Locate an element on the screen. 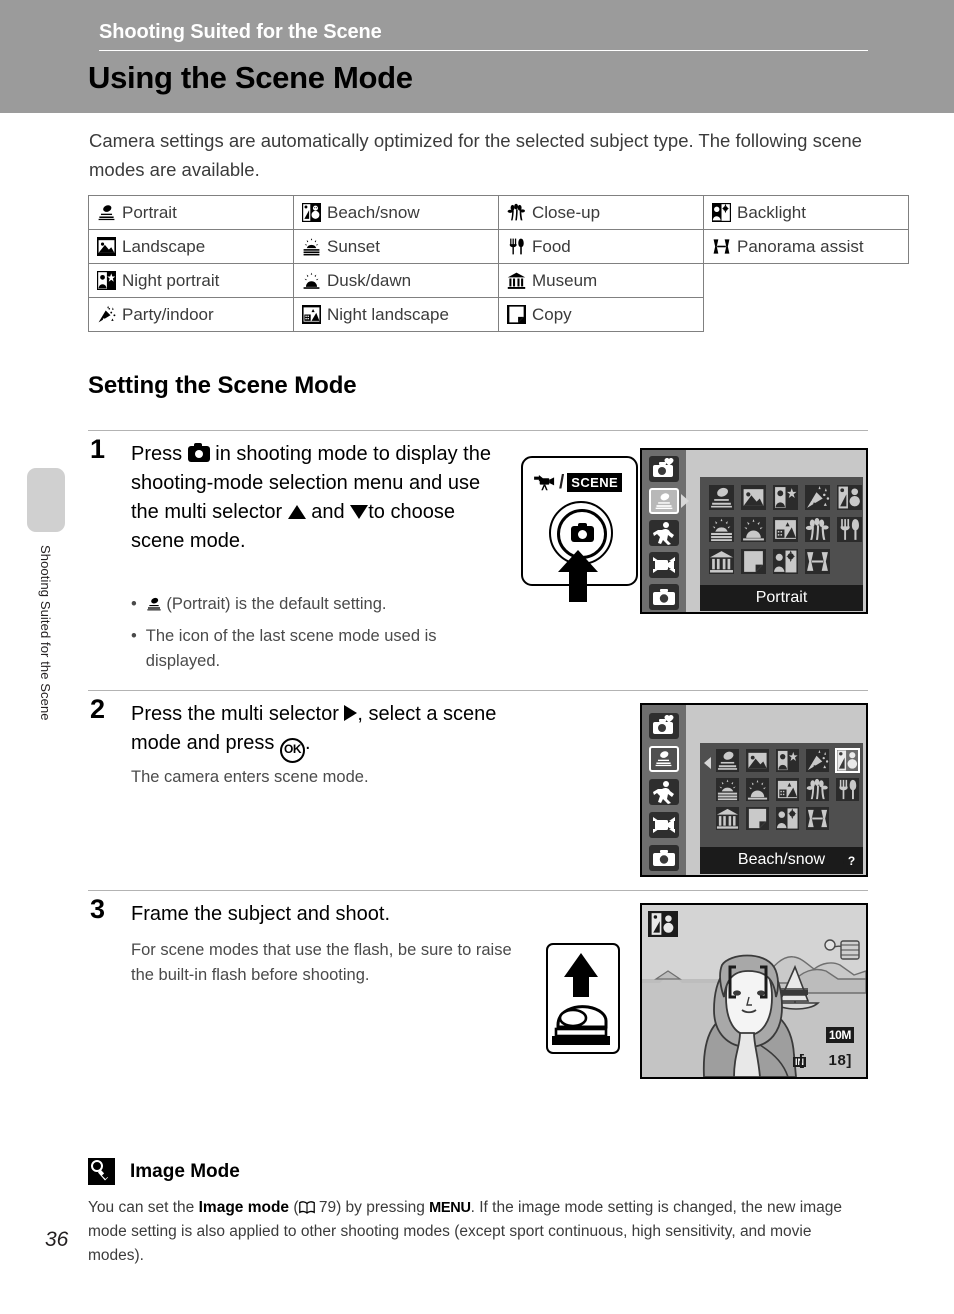  shots-remaining-value: 18 is located at coordinates (837, 1060).